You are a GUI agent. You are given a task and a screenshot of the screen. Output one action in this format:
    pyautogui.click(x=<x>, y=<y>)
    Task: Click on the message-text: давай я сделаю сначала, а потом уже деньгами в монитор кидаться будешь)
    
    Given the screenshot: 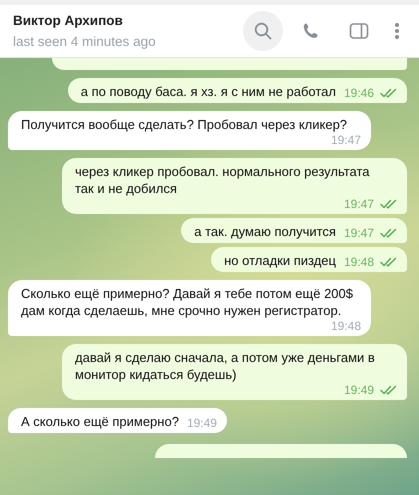 What is the action you would take?
    pyautogui.click(x=225, y=366)
    